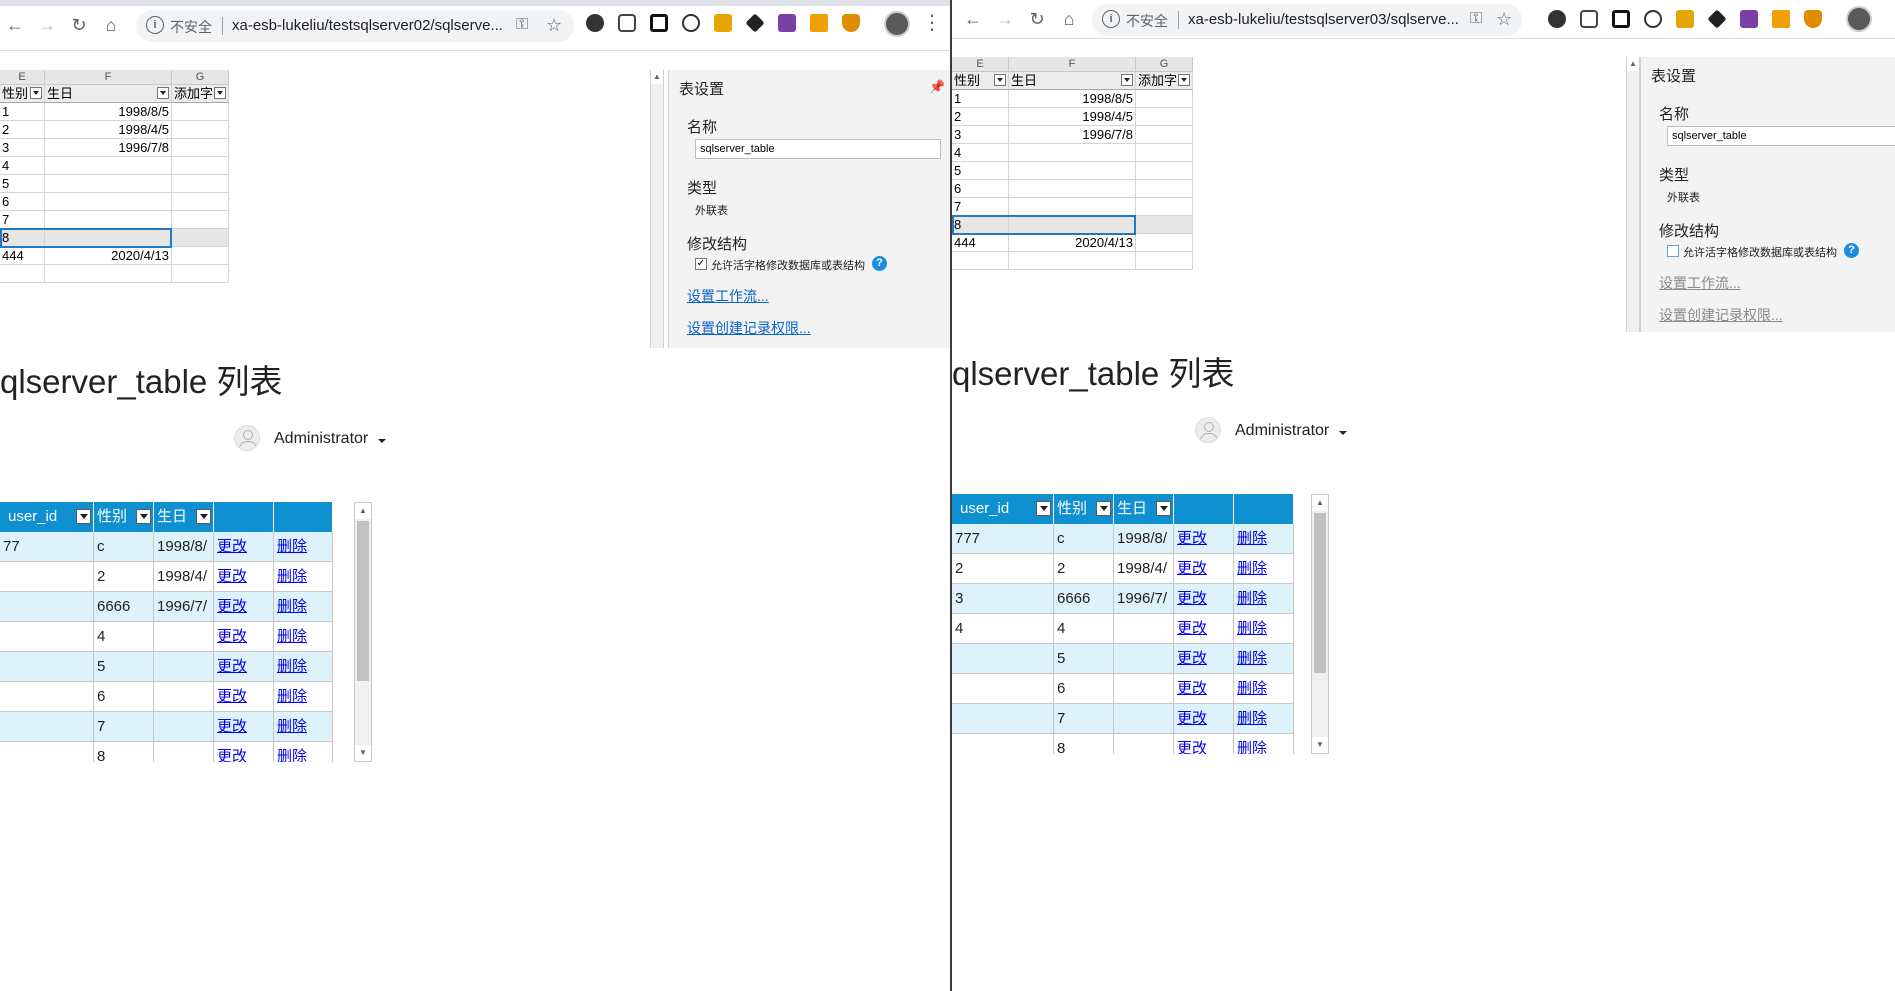 The width and height of the screenshot is (1895, 991). I want to click on sheet-cell: 2, so click(22, 130).